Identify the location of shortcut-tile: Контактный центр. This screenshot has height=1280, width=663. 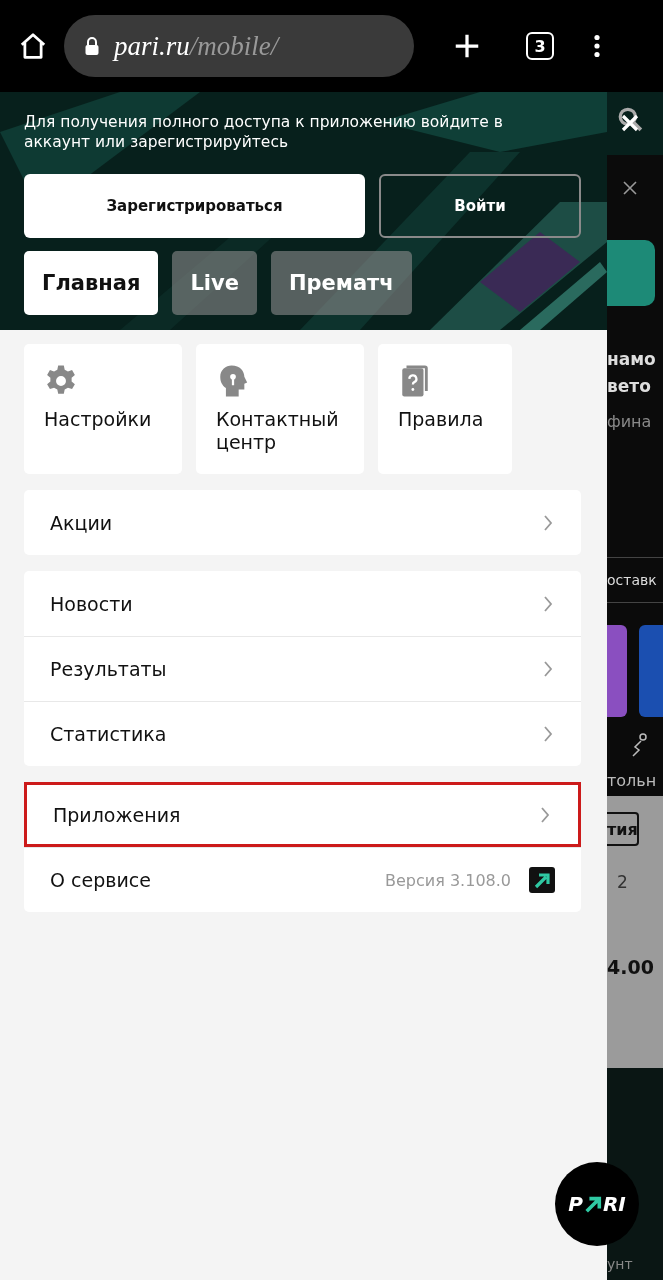
(280, 409).